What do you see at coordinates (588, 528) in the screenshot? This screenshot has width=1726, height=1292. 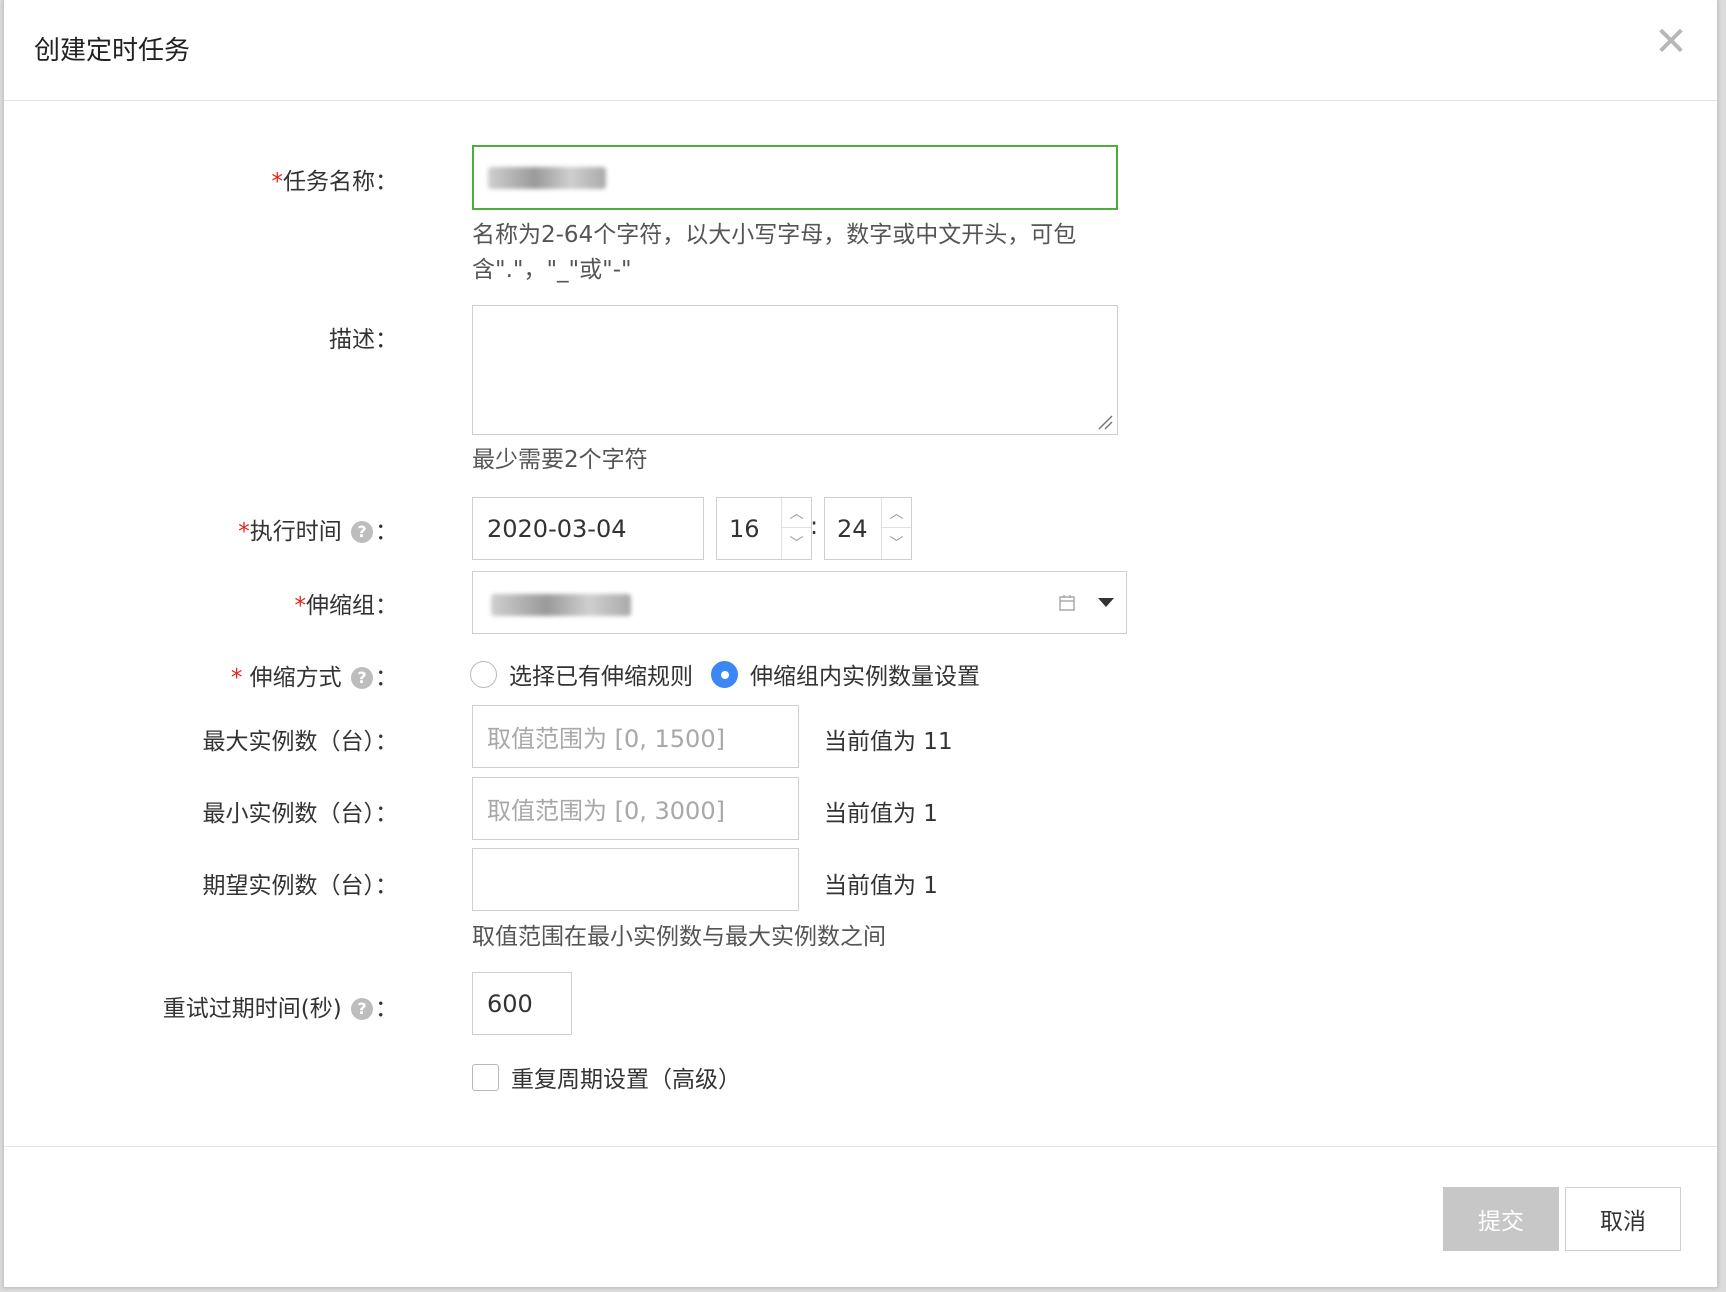 I see `exec-date-input: 2020-03-04` at bounding box center [588, 528].